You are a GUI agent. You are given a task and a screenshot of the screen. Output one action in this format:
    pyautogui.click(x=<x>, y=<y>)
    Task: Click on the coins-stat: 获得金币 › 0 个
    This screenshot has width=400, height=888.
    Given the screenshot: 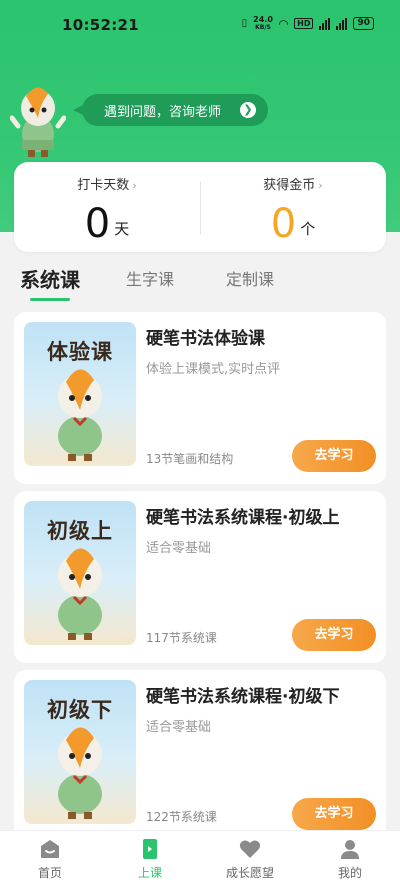 What is the action you would take?
    pyautogui.click(x=293, y=210)
    